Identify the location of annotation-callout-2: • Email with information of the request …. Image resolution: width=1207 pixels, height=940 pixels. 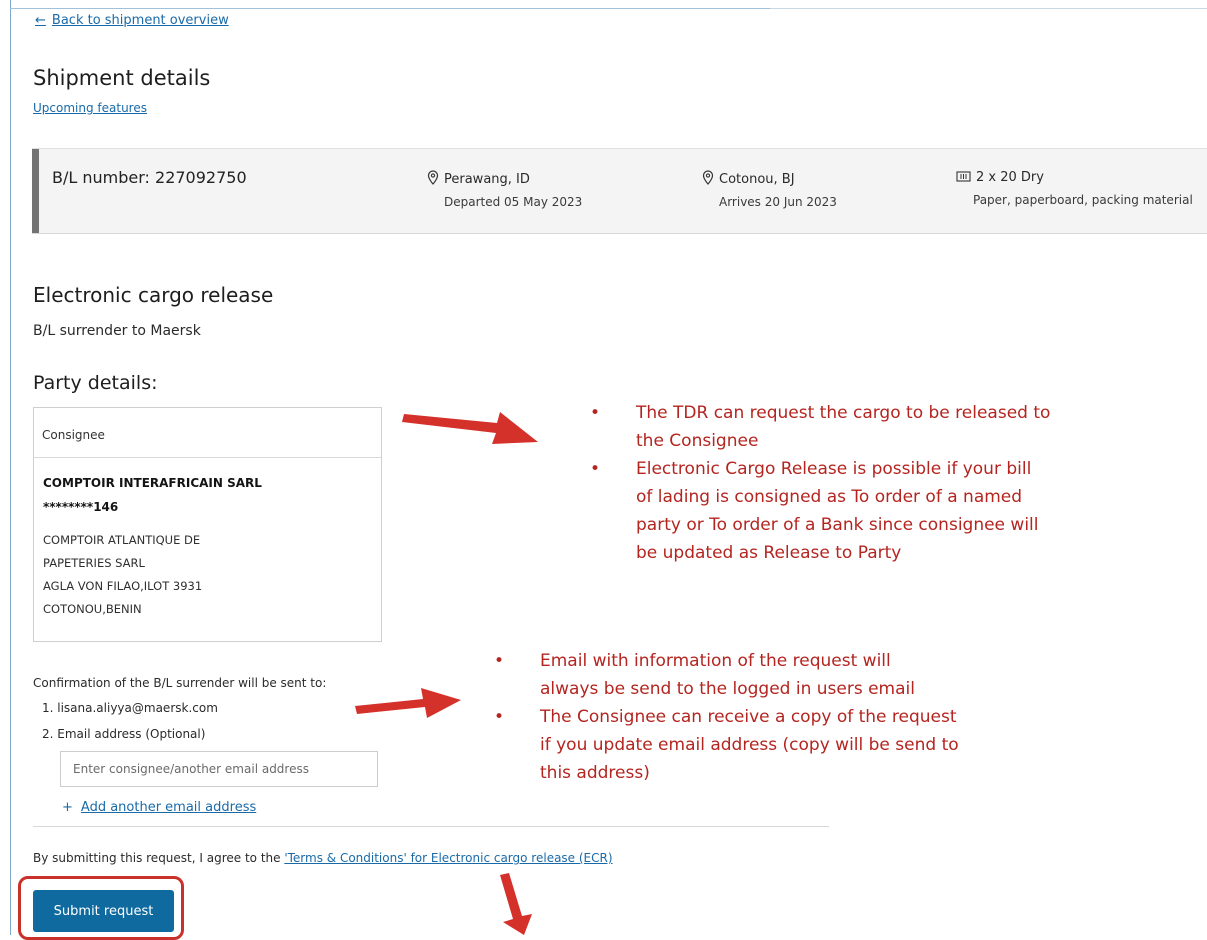
(777, 717).